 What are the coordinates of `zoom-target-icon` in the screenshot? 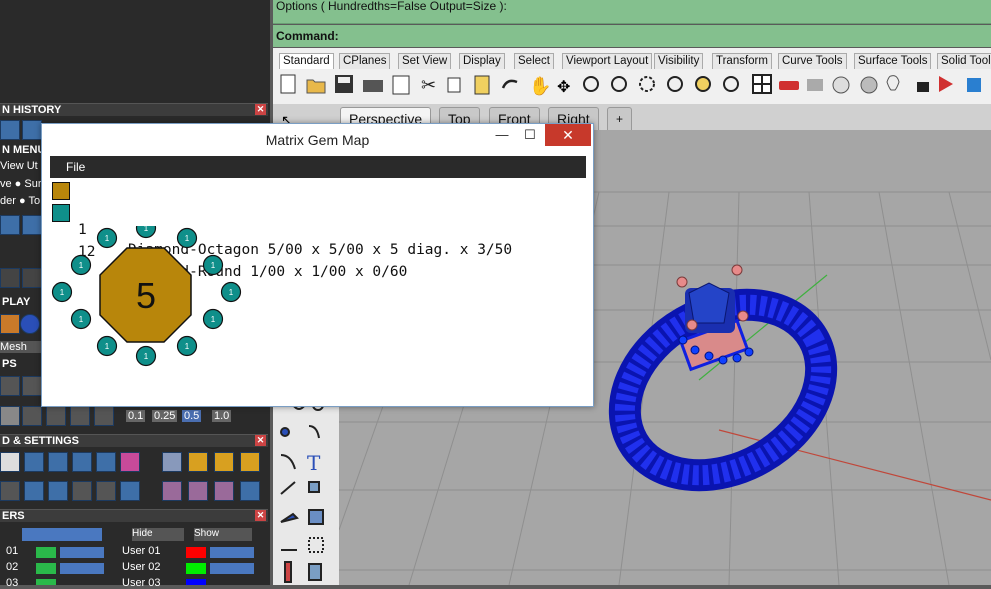 It's located at (703, 84).